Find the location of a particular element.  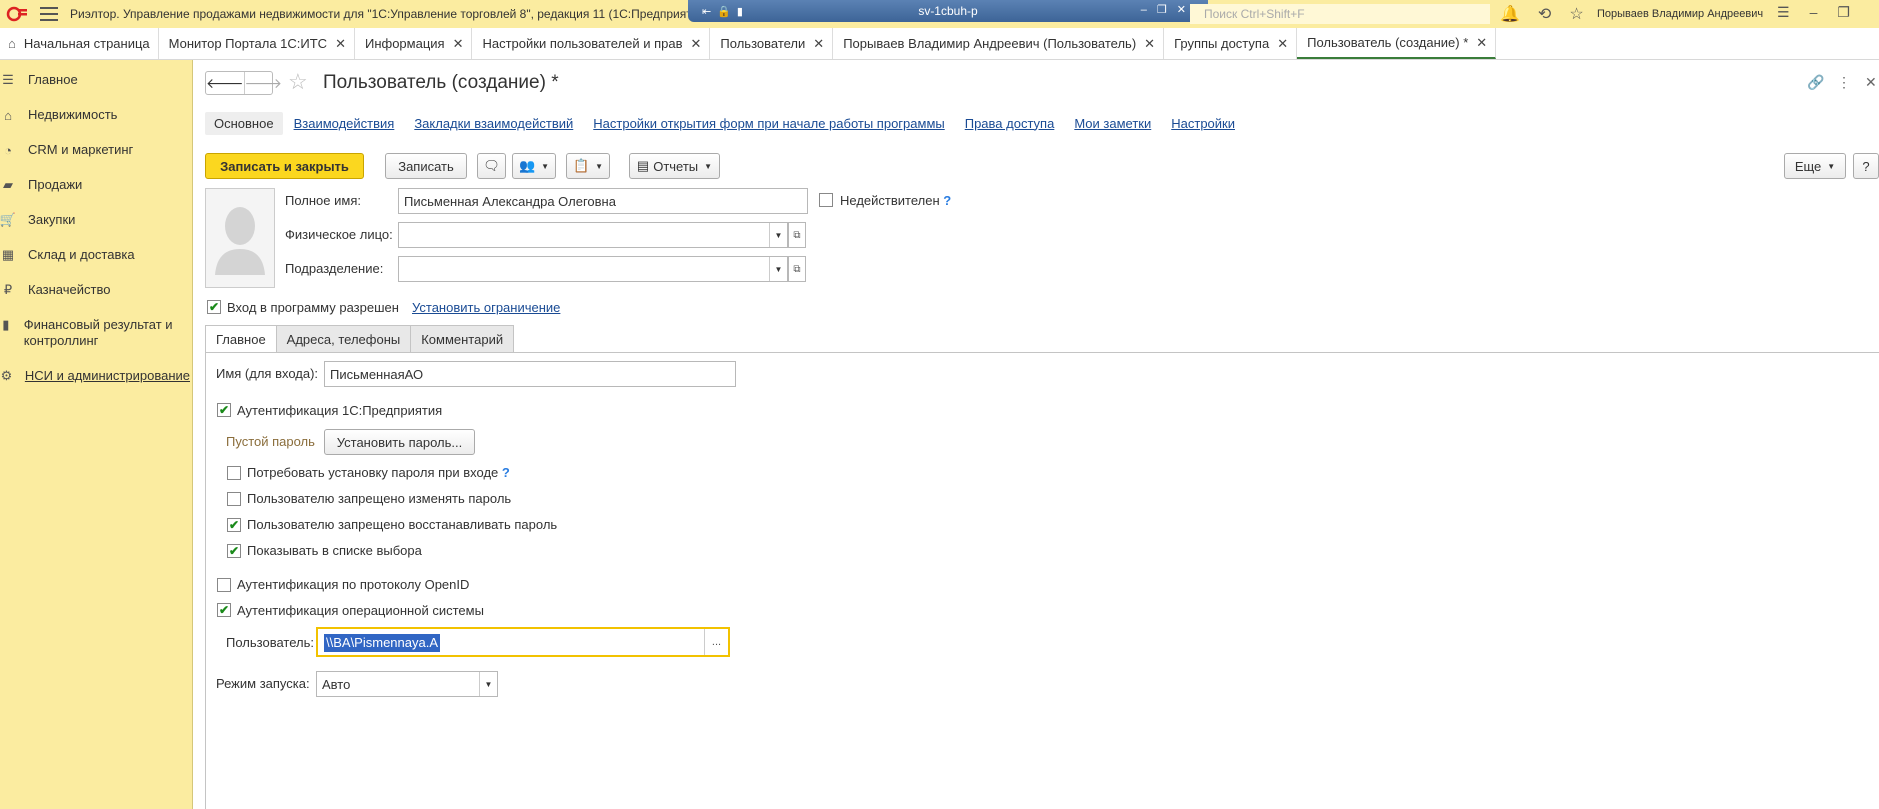

tab-label: Информация is located at coordinates (404, 43).